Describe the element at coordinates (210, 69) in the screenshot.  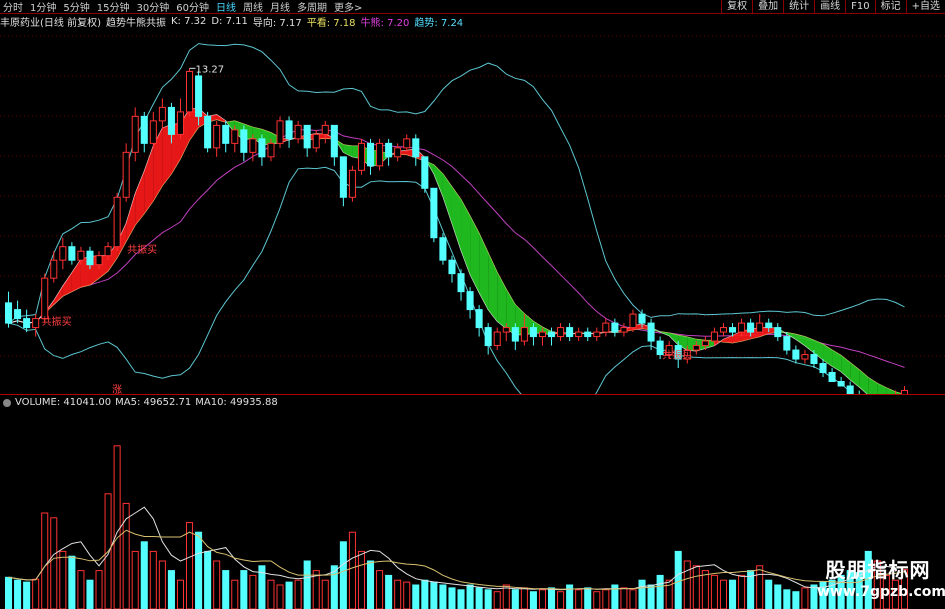
I see `high-price-label: 13.27` at that location.